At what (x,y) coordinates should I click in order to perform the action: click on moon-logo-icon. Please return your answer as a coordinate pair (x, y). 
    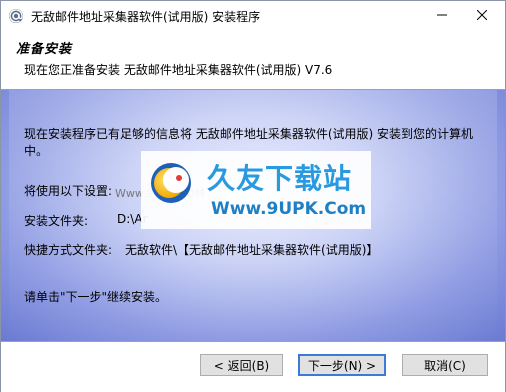
    Looking at the image, I should click on (171, 183).